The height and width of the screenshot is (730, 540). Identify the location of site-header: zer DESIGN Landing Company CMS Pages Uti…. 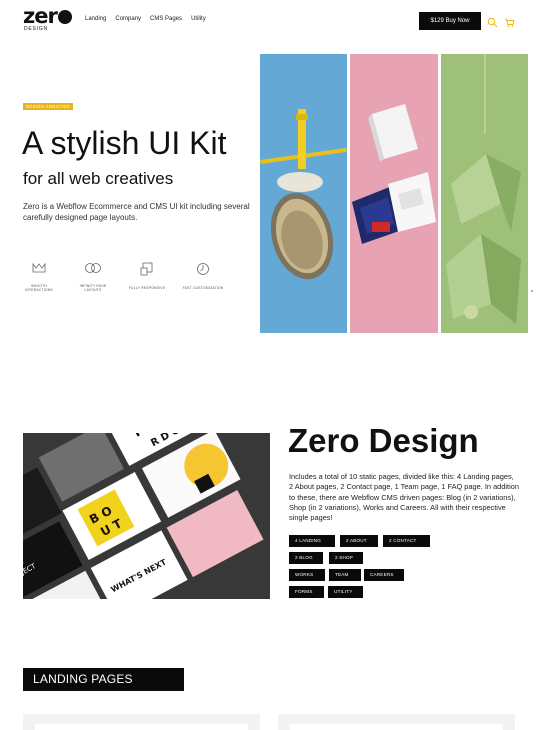
(270, 21).